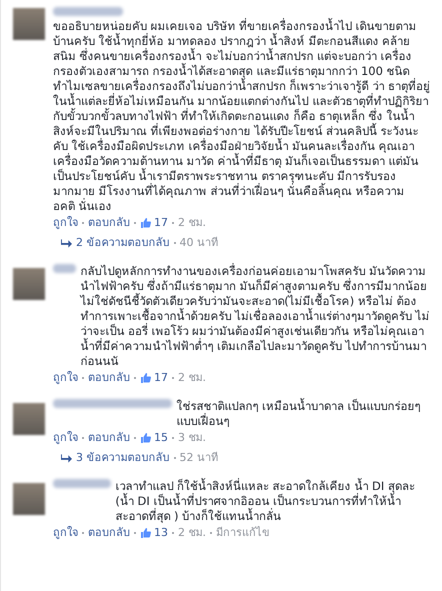  I want to click on comment-text: เวลาทำแลป ก็ใช้น้ำสิงห์นี่แหละ สะอาดใกล้เคียง น้ำ DI สุดละ (น้ำ DI เป็นน้ำที่ปราศจากอิออน เป็นกระบวนการที่ทำให้น้ำสะอาดที่สุด ) บ้างก็ใช้แทนน้ำกลั่น, so click(265, 501).